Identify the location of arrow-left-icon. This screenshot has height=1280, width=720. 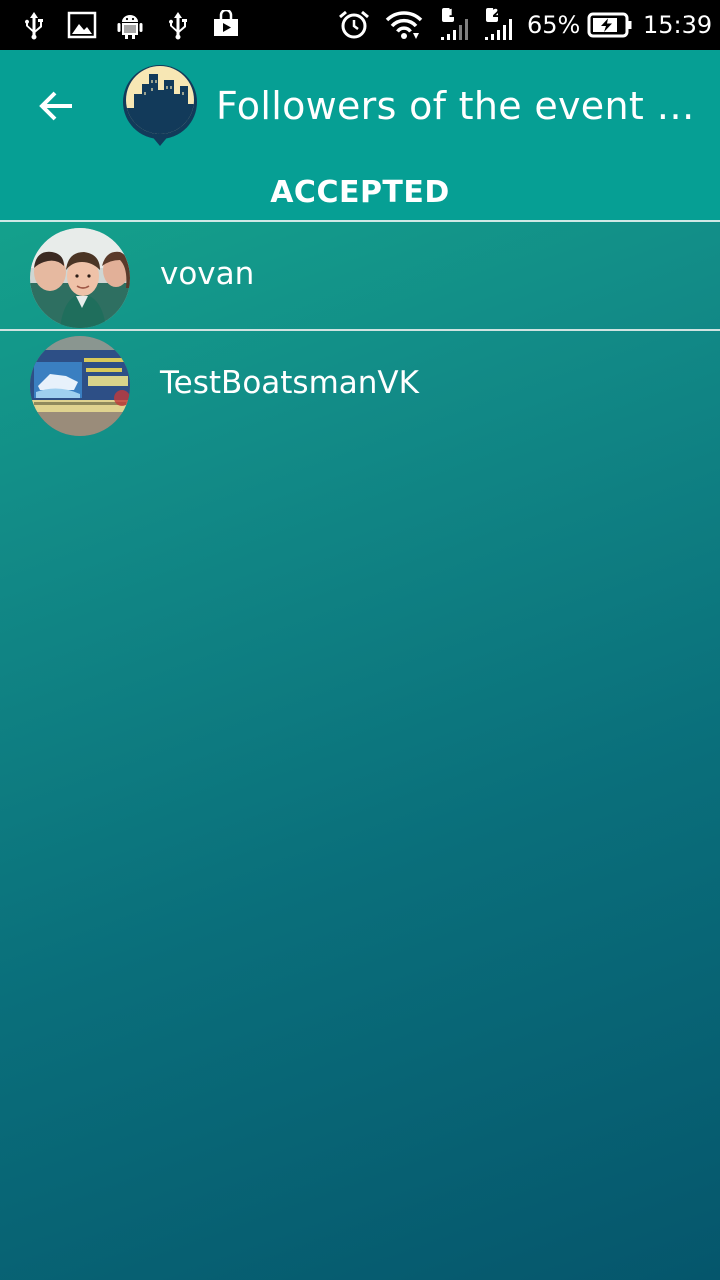
(55, 106).